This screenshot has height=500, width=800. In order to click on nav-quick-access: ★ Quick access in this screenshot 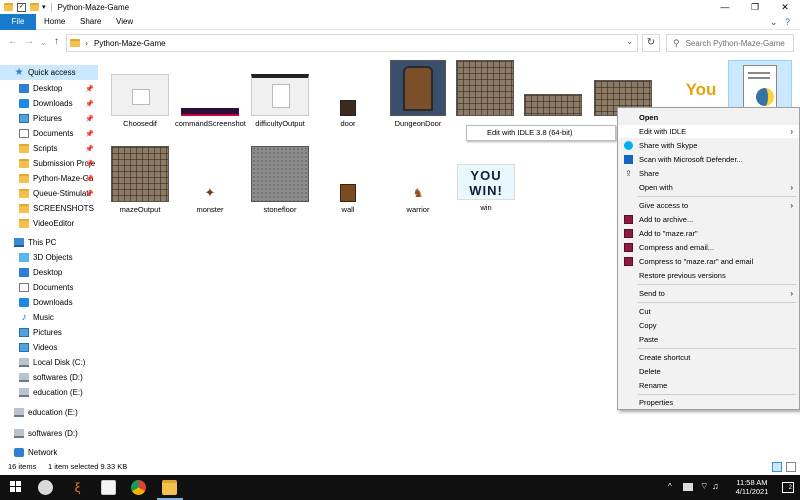, I will do `click(49, 72)`.